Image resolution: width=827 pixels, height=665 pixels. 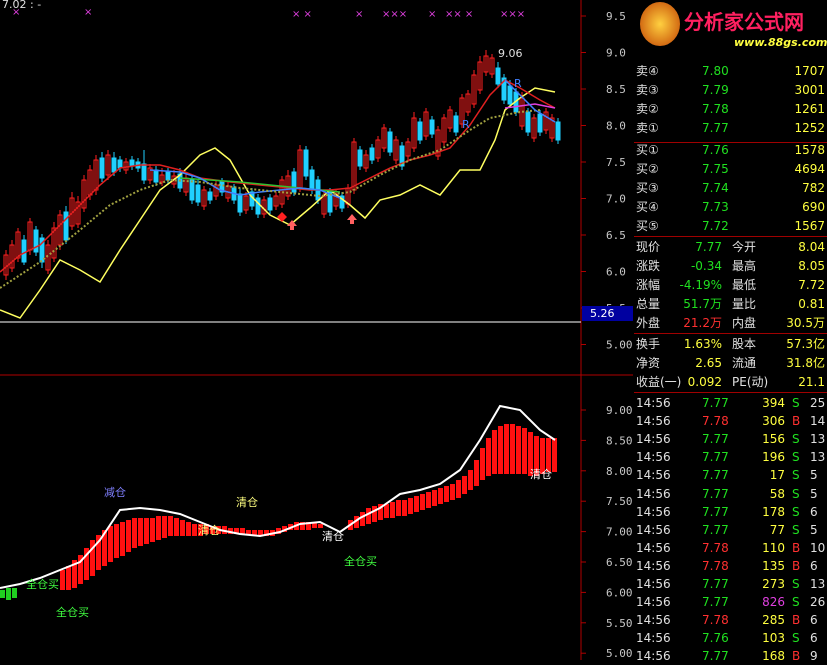 What do you see at coordinates (773, 638) in the screenshot?
I see `tick-volume: 103` at bounding box center [773, 638].